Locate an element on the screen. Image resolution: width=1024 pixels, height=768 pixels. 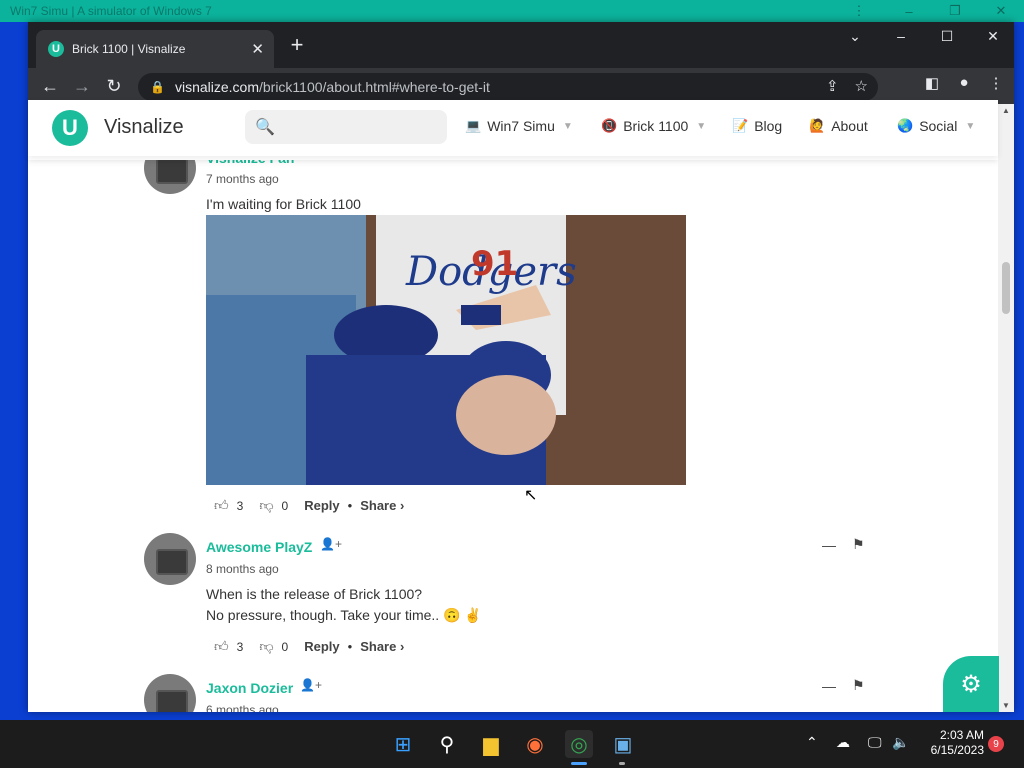
scroll-down-icon: ▼ is located at coordinates (1006, 705).